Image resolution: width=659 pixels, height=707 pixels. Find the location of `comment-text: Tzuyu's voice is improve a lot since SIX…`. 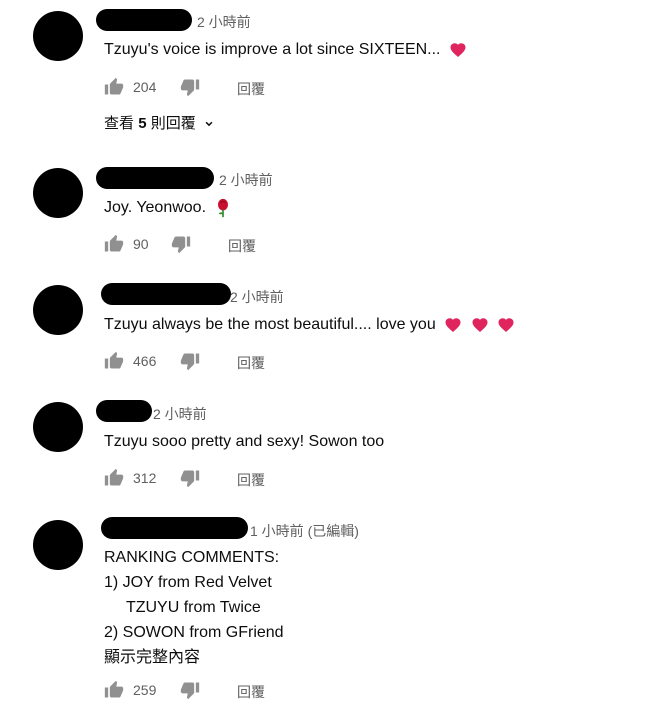

comment-text: Tzuyu's voice is improve a lot since SIX… is located at coordinates (285, 49).